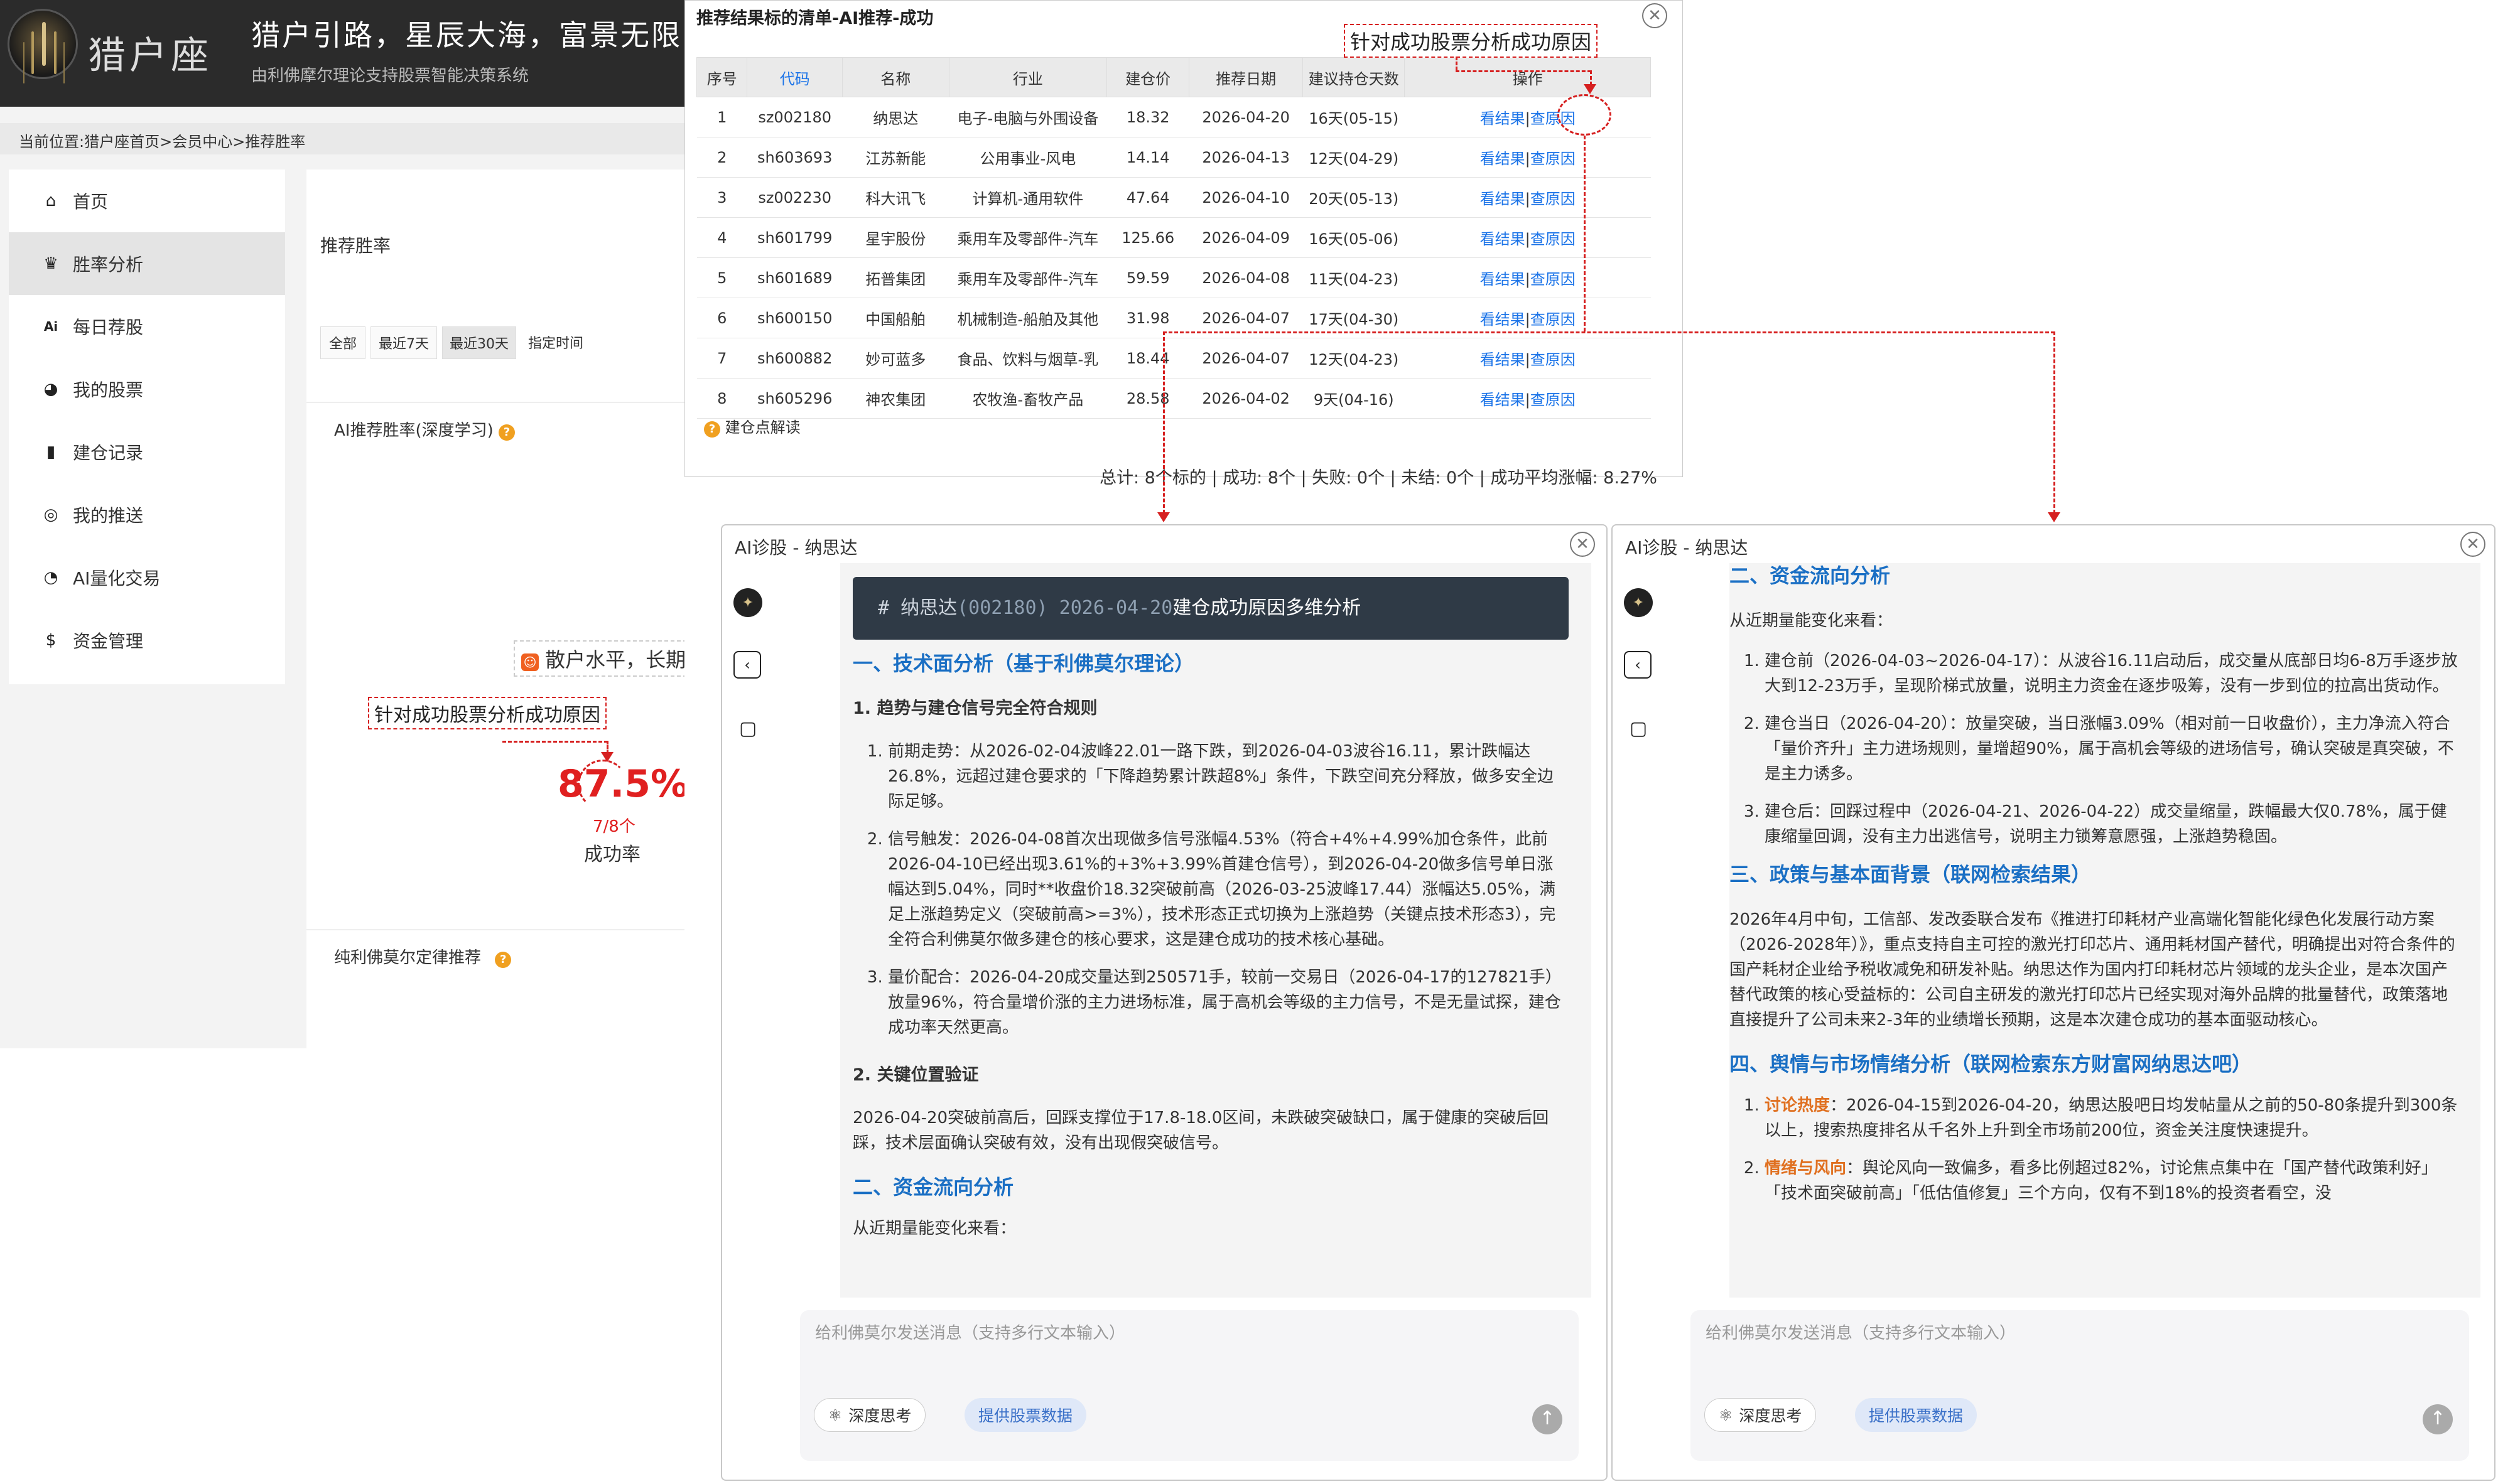 This screenshot has height=1484, width=2498. Describe the element at coordinates (423, 956) in the screenshot. I see `livermore-label: 纯利佛莫尔定律推荐 ?` at that location.